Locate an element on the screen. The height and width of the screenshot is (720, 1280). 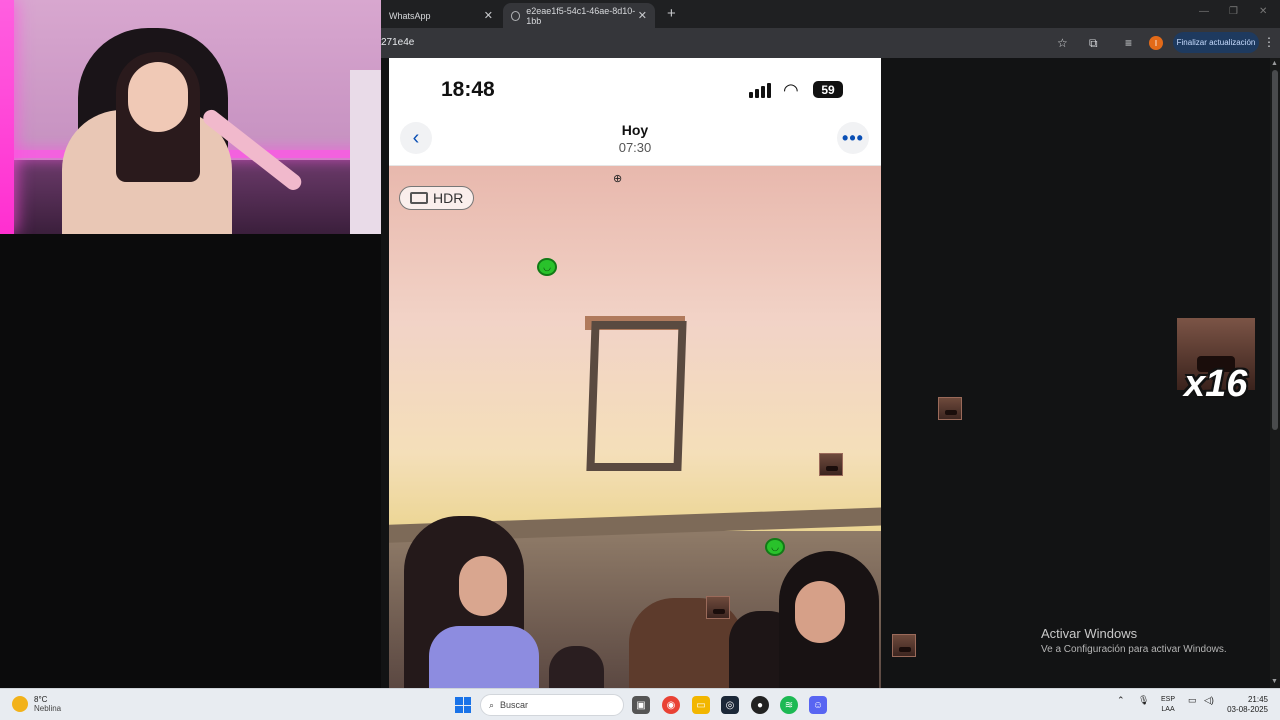
weather-temp: 8°C is located at coordinates (41, 699).